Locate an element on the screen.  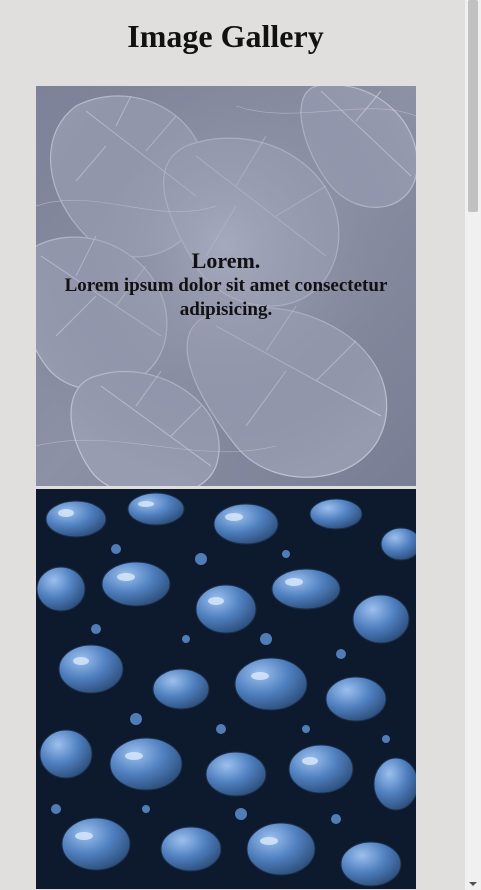
caption-title: Lorem. is located at coordinates (226, 260).